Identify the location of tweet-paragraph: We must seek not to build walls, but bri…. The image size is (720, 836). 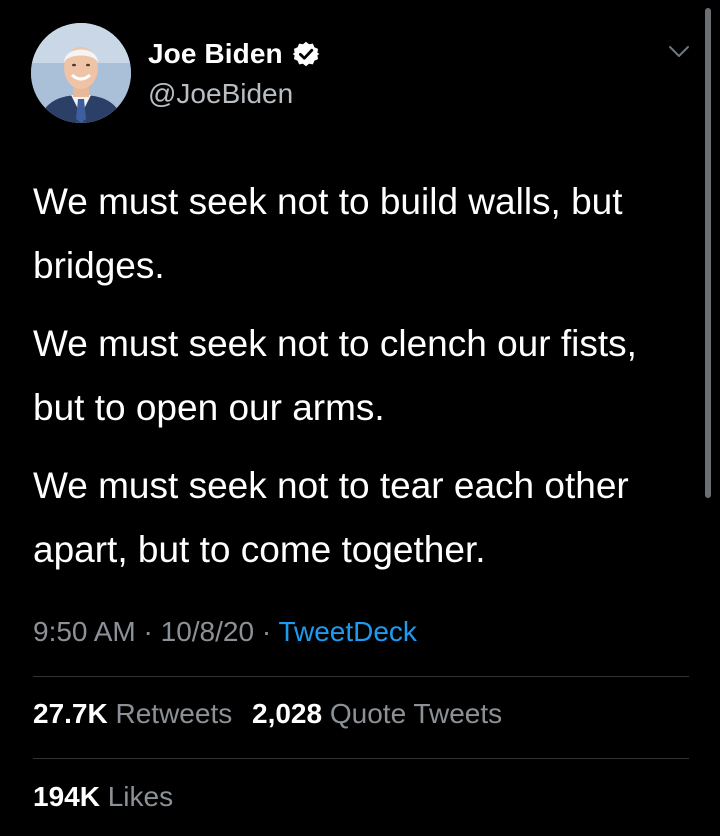
(328, 233).